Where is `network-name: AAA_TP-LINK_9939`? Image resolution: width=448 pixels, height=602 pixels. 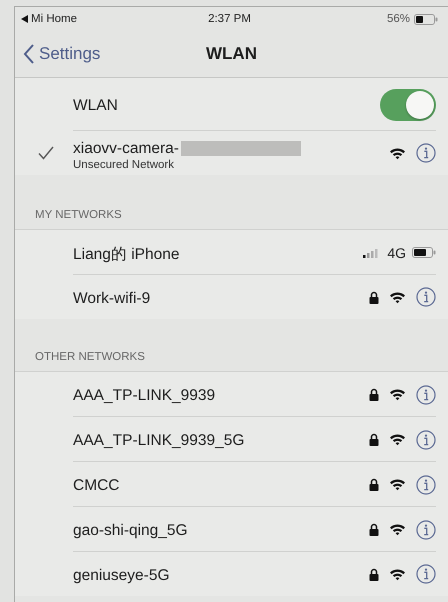
network-name: AAA_TP-LINK_9939 is located at coordinates (144, 396).